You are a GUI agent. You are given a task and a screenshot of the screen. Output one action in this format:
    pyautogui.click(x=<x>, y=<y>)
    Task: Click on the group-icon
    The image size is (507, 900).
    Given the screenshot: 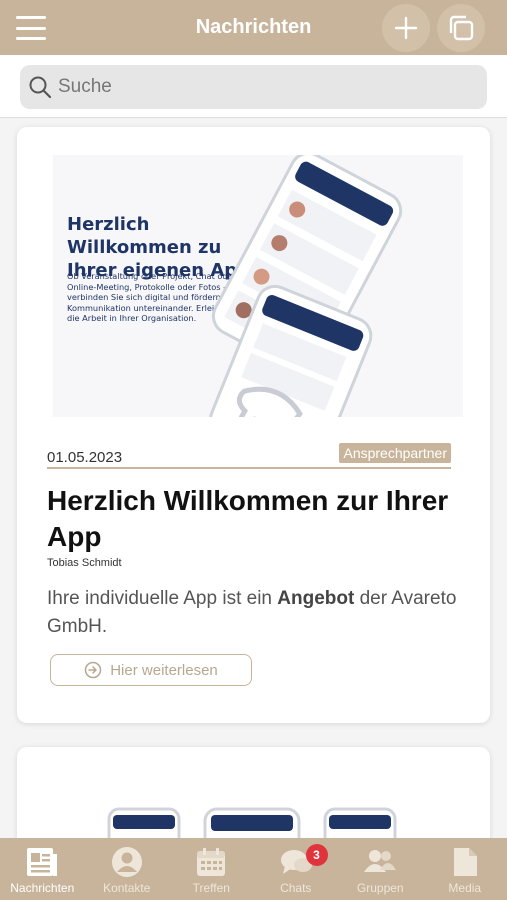 What is the action you would take?
    pyautogui.click(x=380, y=861)
    